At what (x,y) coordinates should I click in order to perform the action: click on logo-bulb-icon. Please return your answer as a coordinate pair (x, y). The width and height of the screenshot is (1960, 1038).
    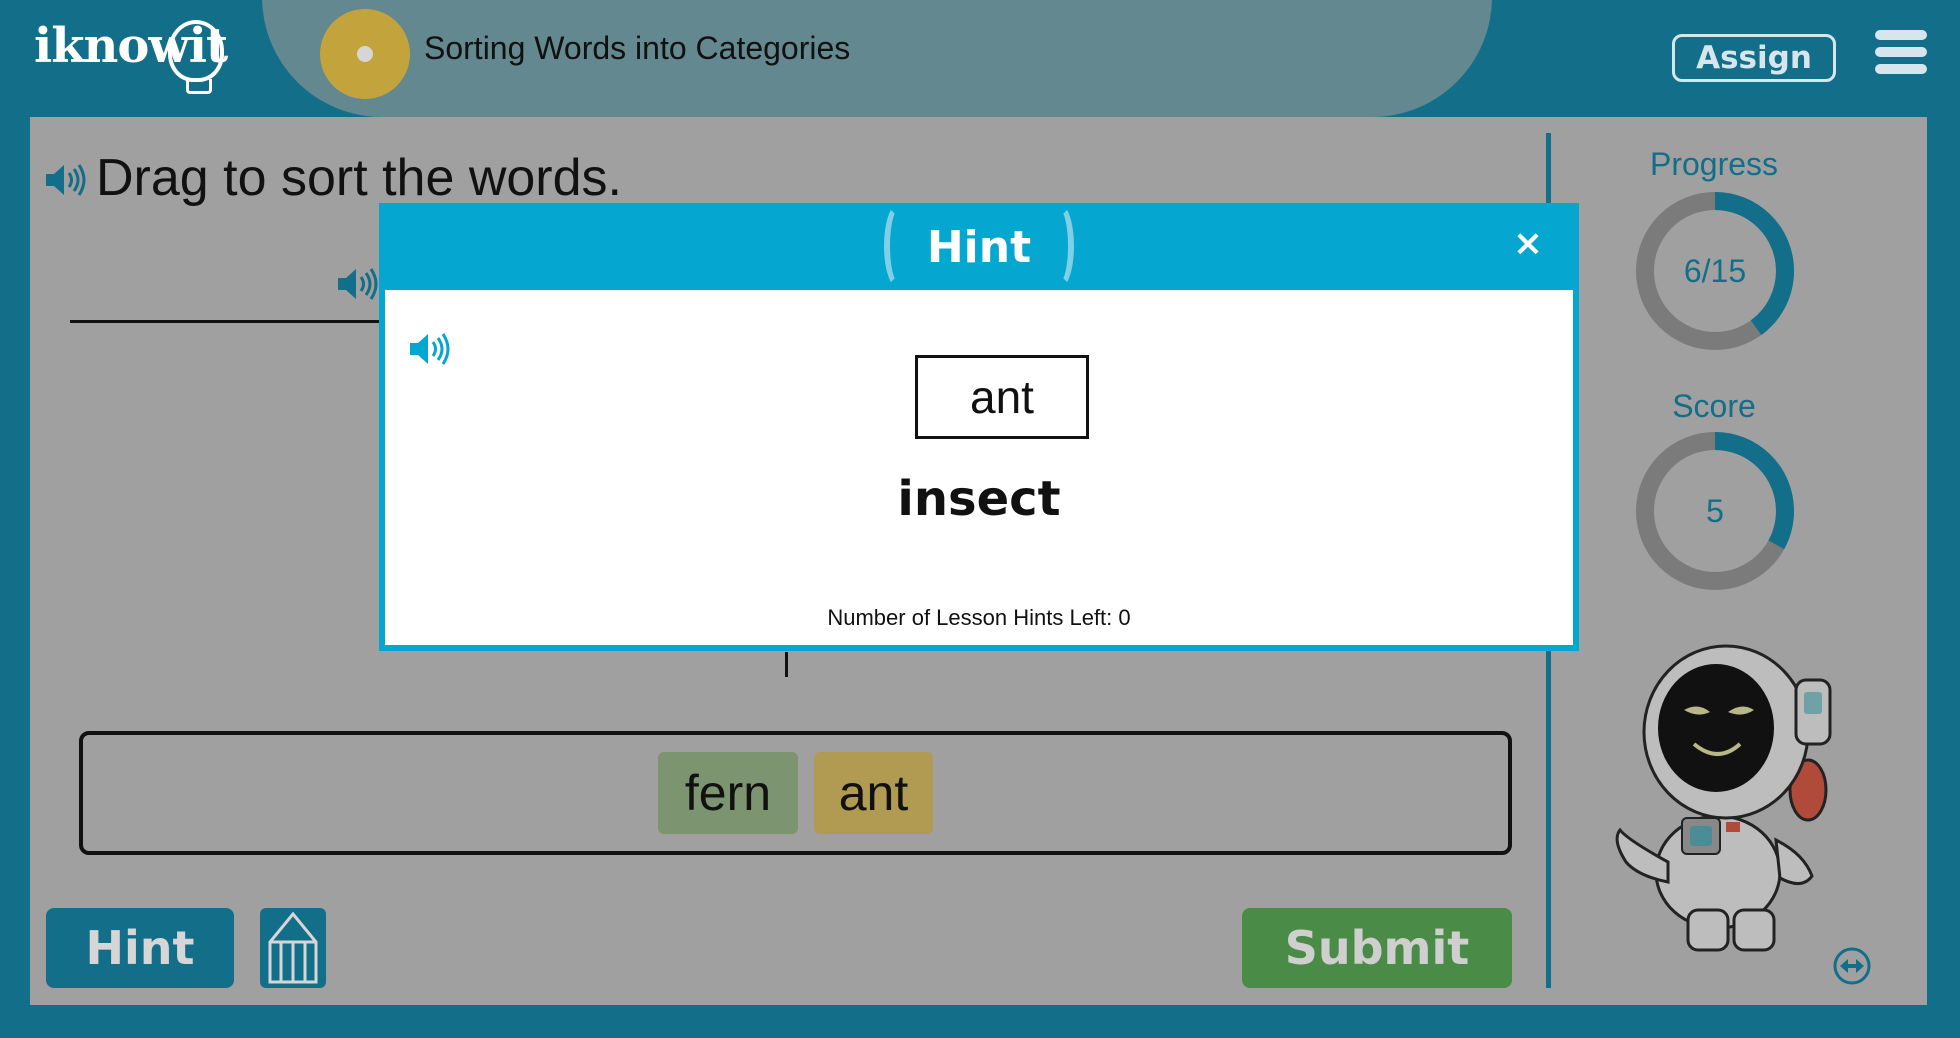
    Looking at the image, I should click on (196, 57).